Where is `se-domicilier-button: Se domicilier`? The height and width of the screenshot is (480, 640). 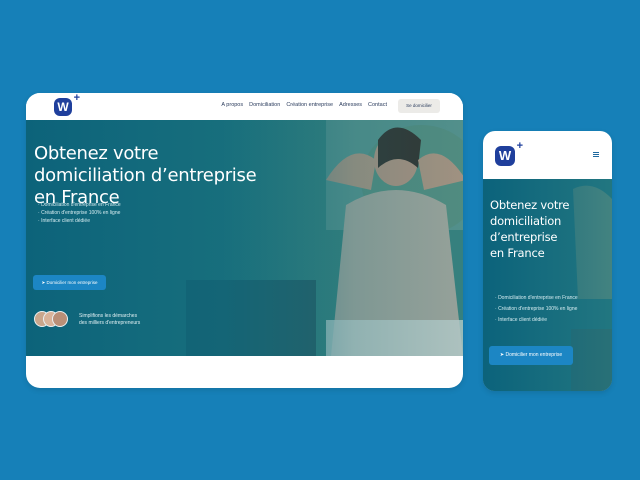
se-domicilier-button: Se domicilier is located at coordinates (419, 106).